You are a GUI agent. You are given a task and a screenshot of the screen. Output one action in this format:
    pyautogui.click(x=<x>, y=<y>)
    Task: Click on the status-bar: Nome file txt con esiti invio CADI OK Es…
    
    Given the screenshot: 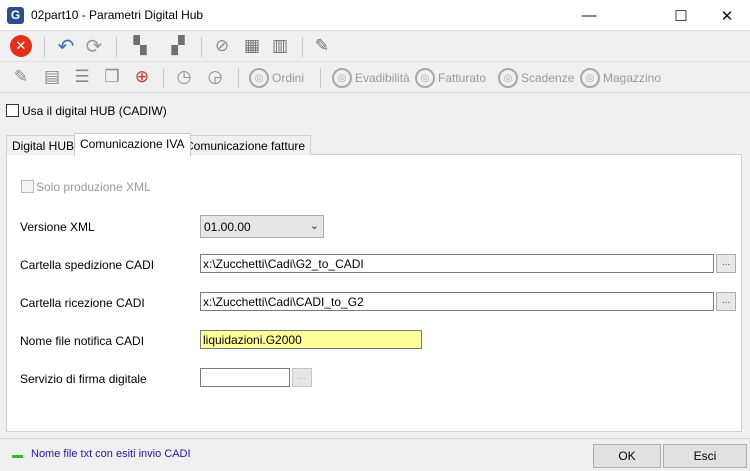 What is the action you would take?
    pyautogui.click(x=375, y=454)
    